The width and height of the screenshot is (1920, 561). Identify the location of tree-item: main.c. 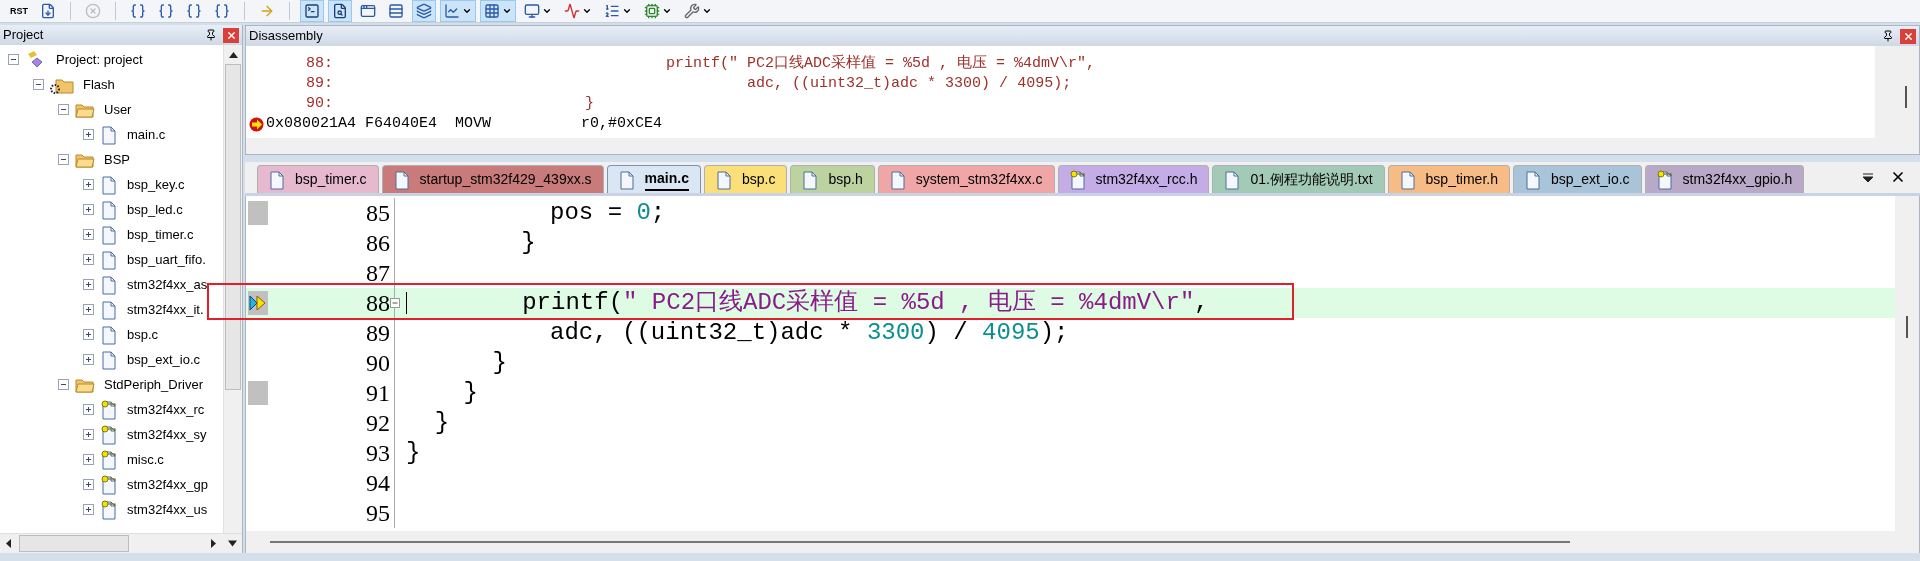
(146, 134).